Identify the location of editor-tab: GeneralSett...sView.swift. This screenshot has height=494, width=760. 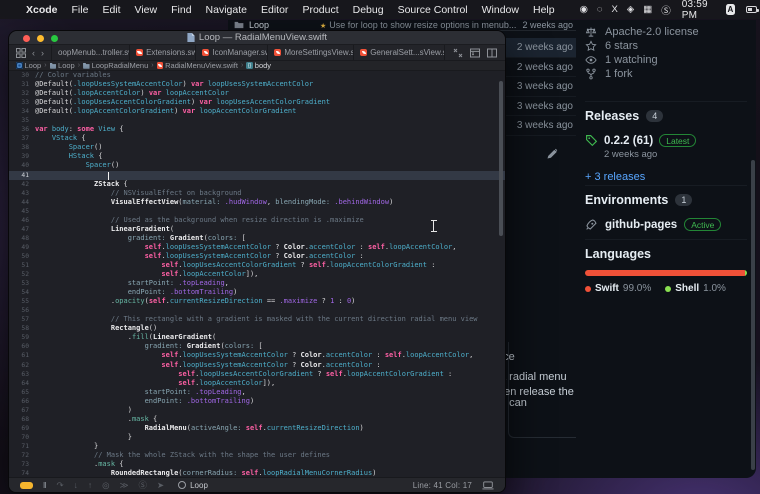
(400, 52).